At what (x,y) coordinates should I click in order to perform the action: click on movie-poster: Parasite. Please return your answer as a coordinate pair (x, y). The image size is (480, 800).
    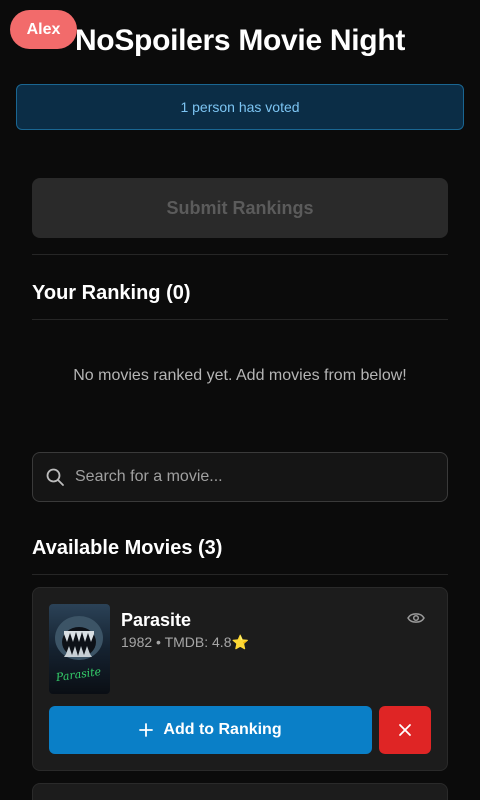
    Looking at the image, I should click on (79, 649).